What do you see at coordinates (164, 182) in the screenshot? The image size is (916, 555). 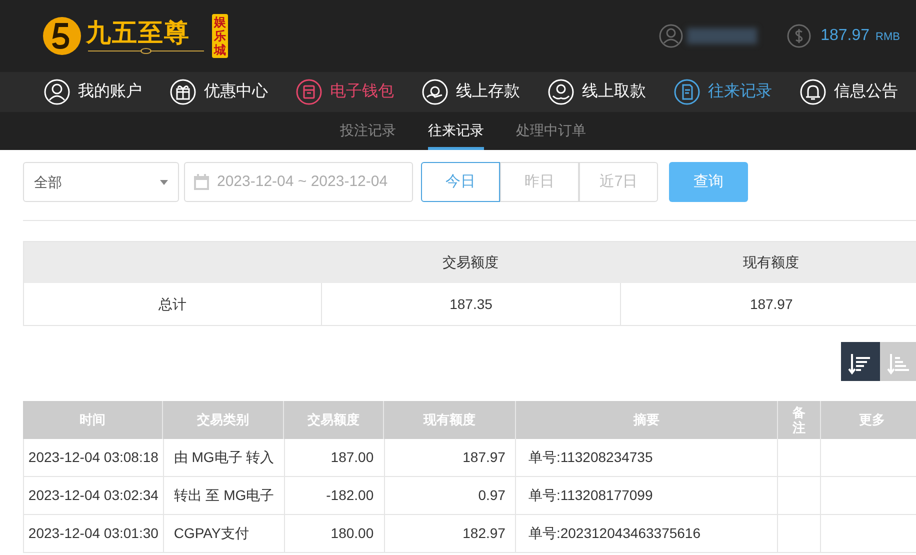 I see `caret-icon` at bounding box center [164, 182].